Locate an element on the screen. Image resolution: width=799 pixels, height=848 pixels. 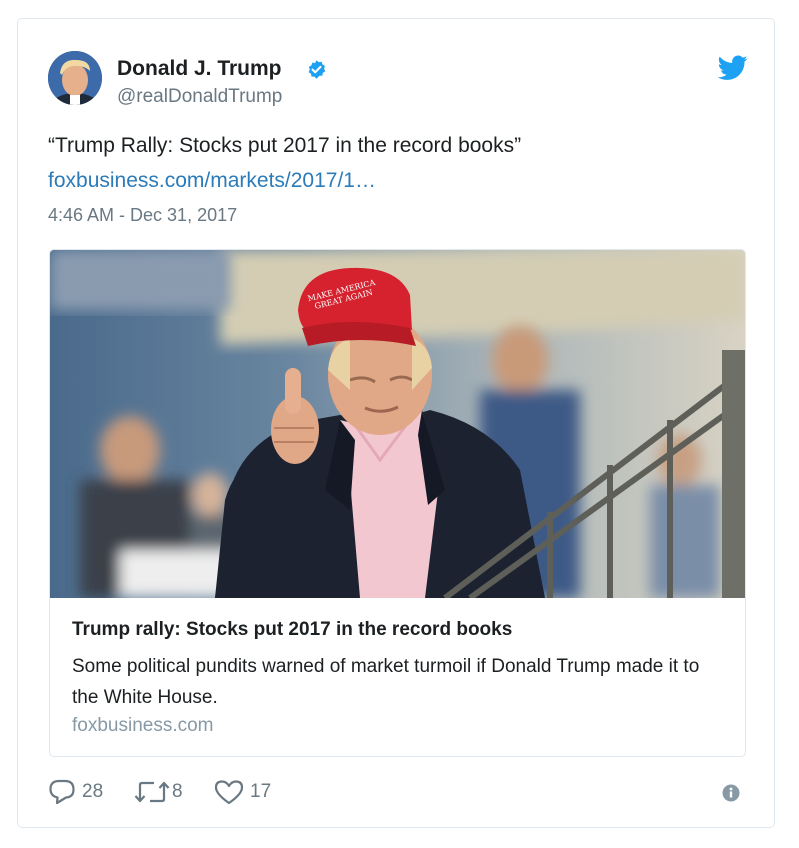
author-avatar is located at coordinates (75, 78).